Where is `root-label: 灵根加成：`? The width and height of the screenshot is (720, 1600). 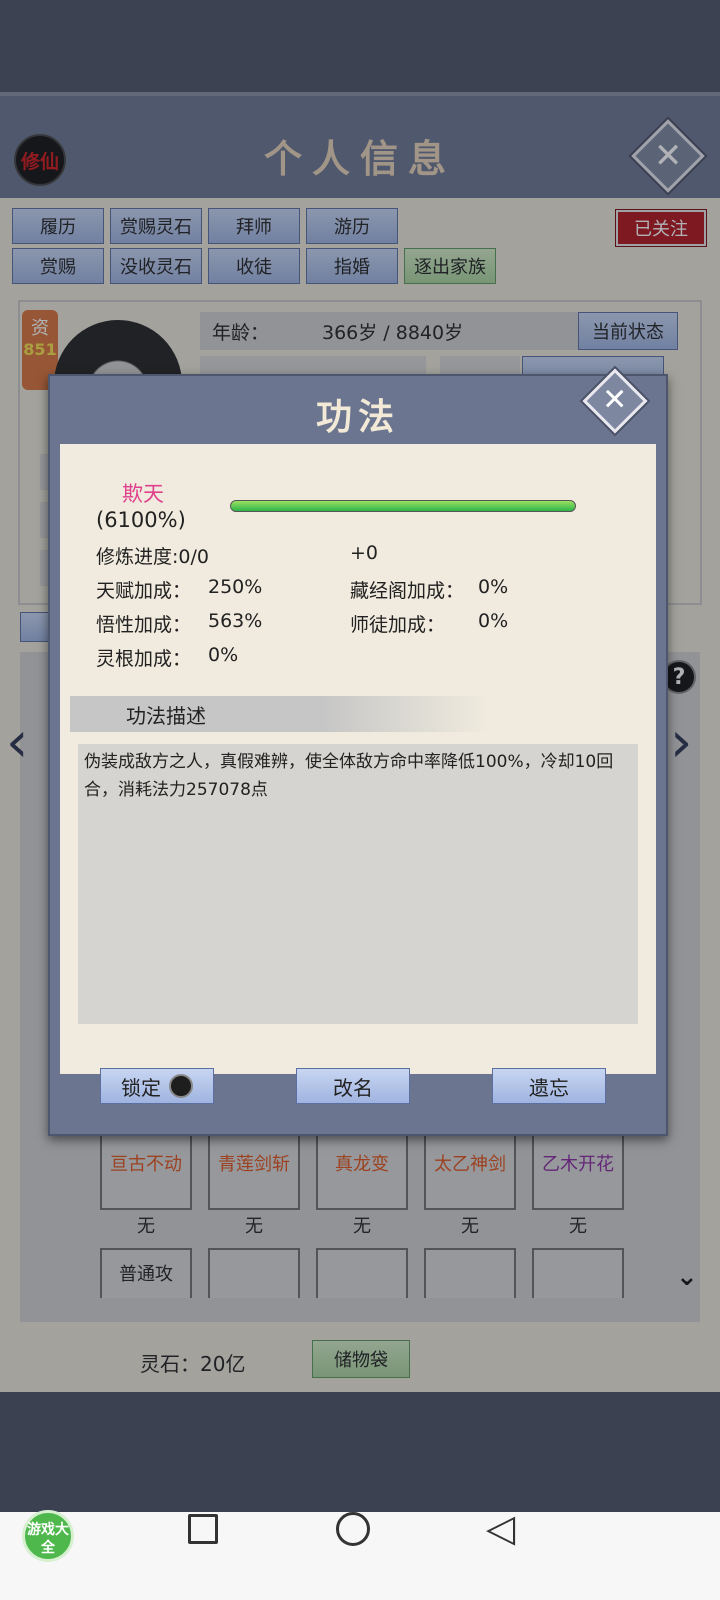 root-label: 灵根加成： is located at coordinates (144, 659).